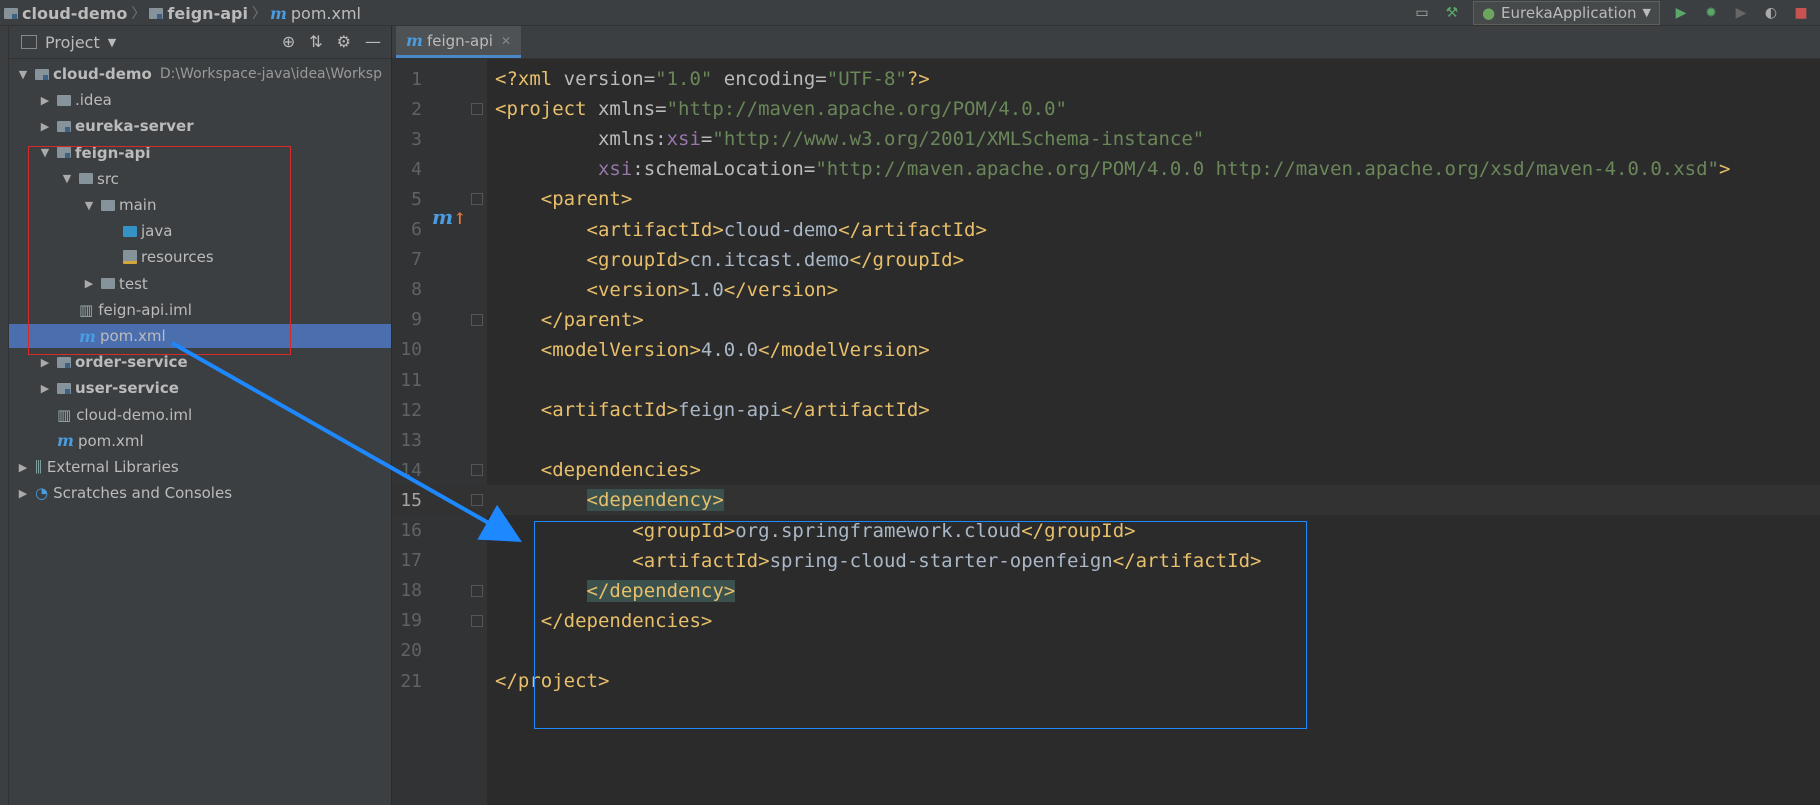 The width and height of the screenshot is (1820, 805). What do you see at coordinates (200, 100) in the screenshot?
I see `tree-item: ▶ .idea` at bounding box center [200, 100].